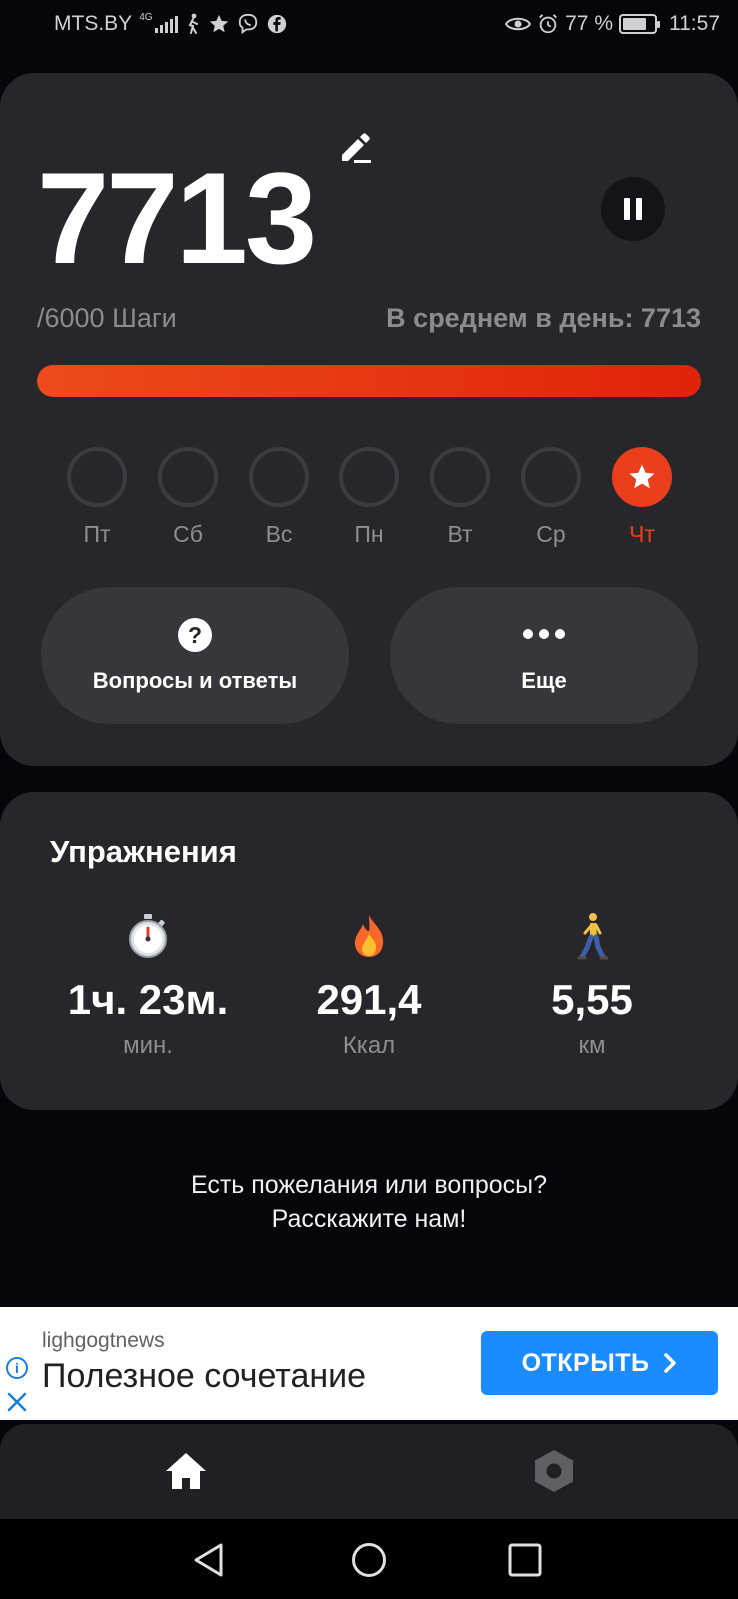  I want to click on day-item: Пн, so click(369, 497).